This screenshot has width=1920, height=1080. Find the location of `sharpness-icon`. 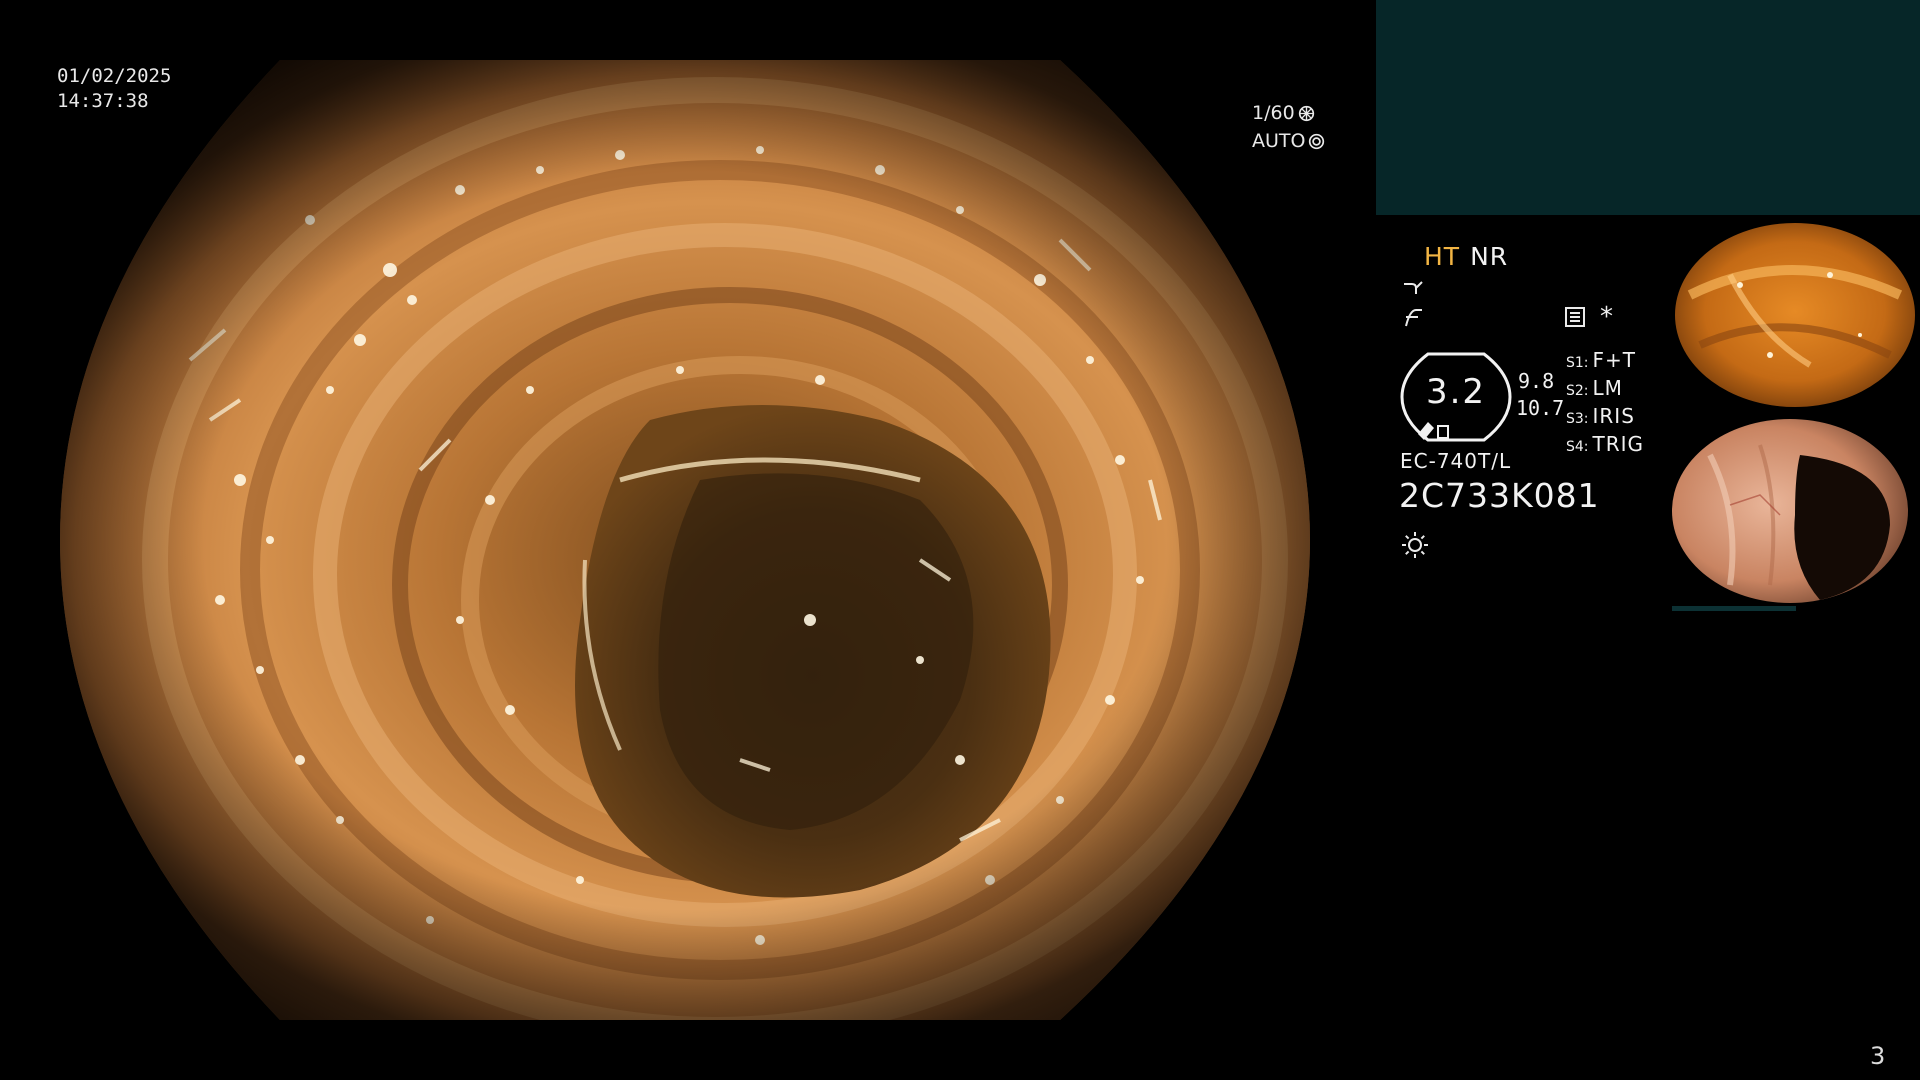

sharpness-icon is located at coordinates (1413, 287).